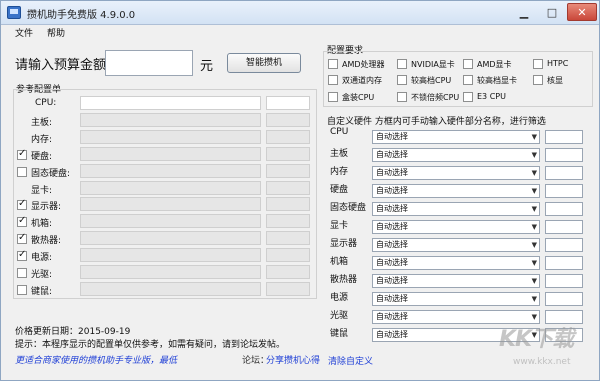 The image size is (600, 381). Describe the element at coordinates (288, 171) in the screenshot. I see `ref-price-ssd` at that location.